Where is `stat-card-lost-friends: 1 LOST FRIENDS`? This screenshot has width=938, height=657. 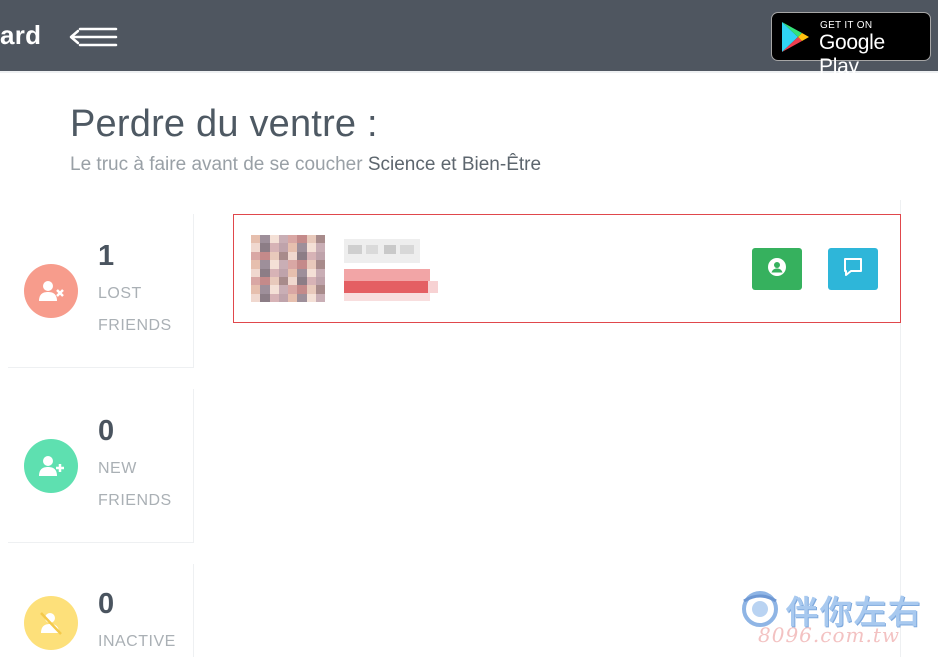 stat-card-lost-friends: 1 LOST FRIENDS is located at coordinates (101, 291).